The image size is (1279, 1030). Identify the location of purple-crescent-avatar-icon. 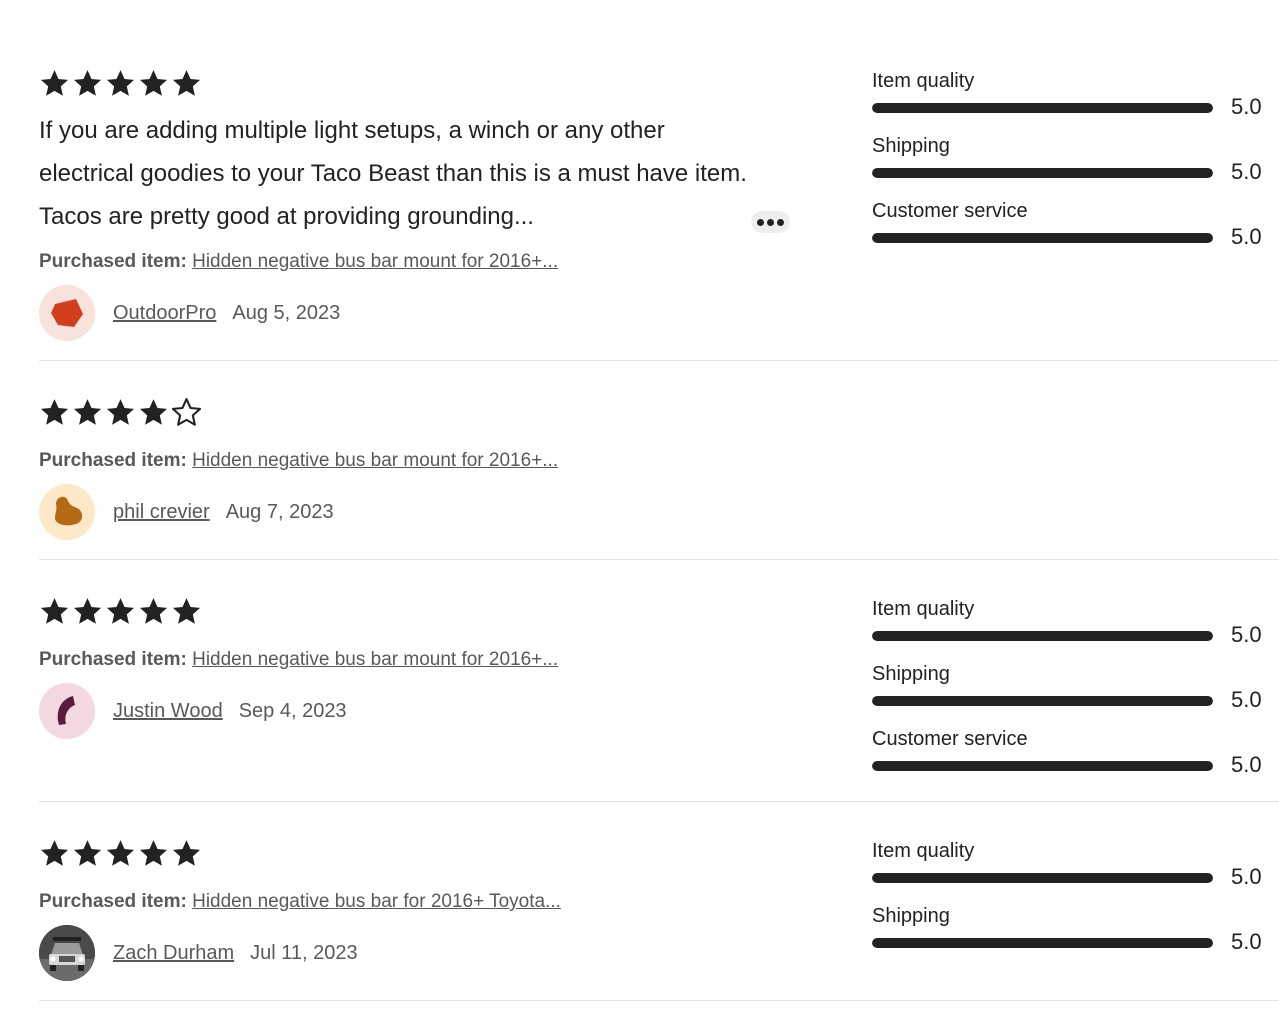
(67, 711).